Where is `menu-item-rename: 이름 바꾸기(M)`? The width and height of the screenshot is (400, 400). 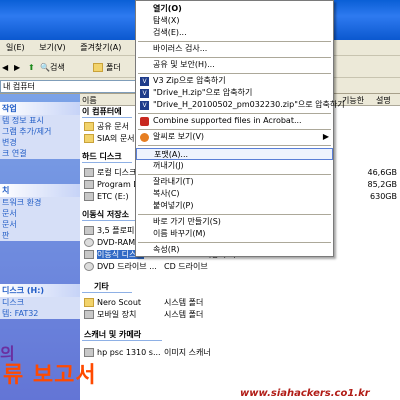
menu-item-rename: 이름 바꾸기(M) is located at coordinates (234, 234).